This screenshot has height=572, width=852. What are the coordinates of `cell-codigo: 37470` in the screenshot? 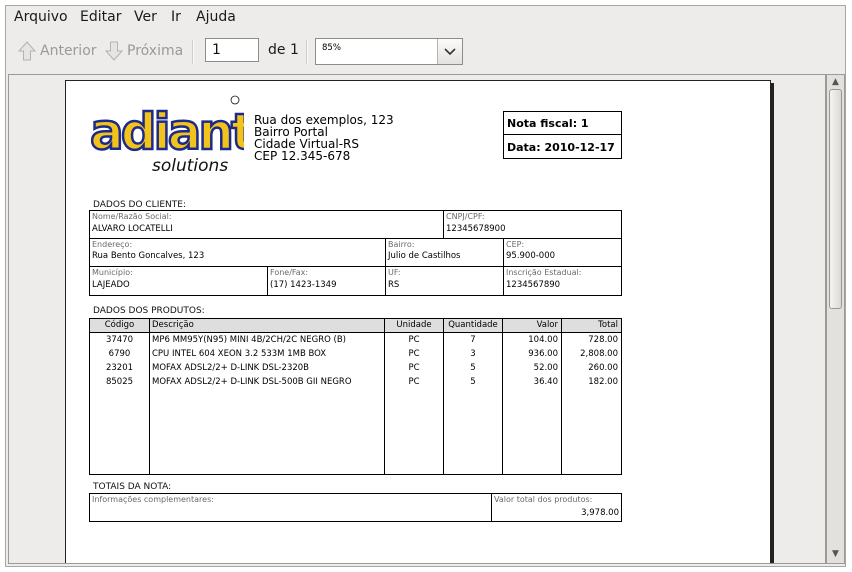 It's located at (119, 340).